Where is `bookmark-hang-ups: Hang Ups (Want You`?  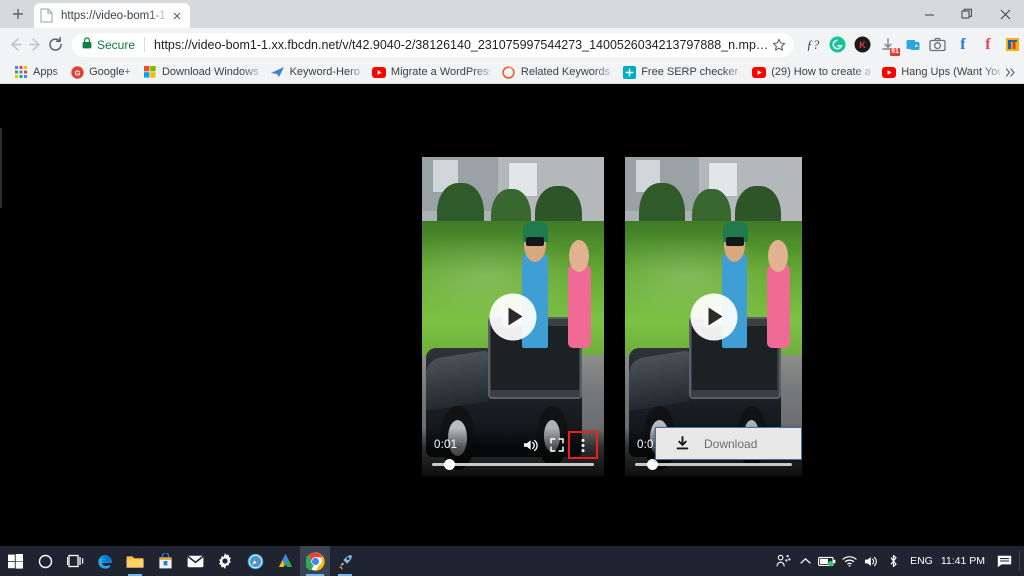
bookmark-hang-ups: Hang Ups (Want You is located at coordinates (941, 72).